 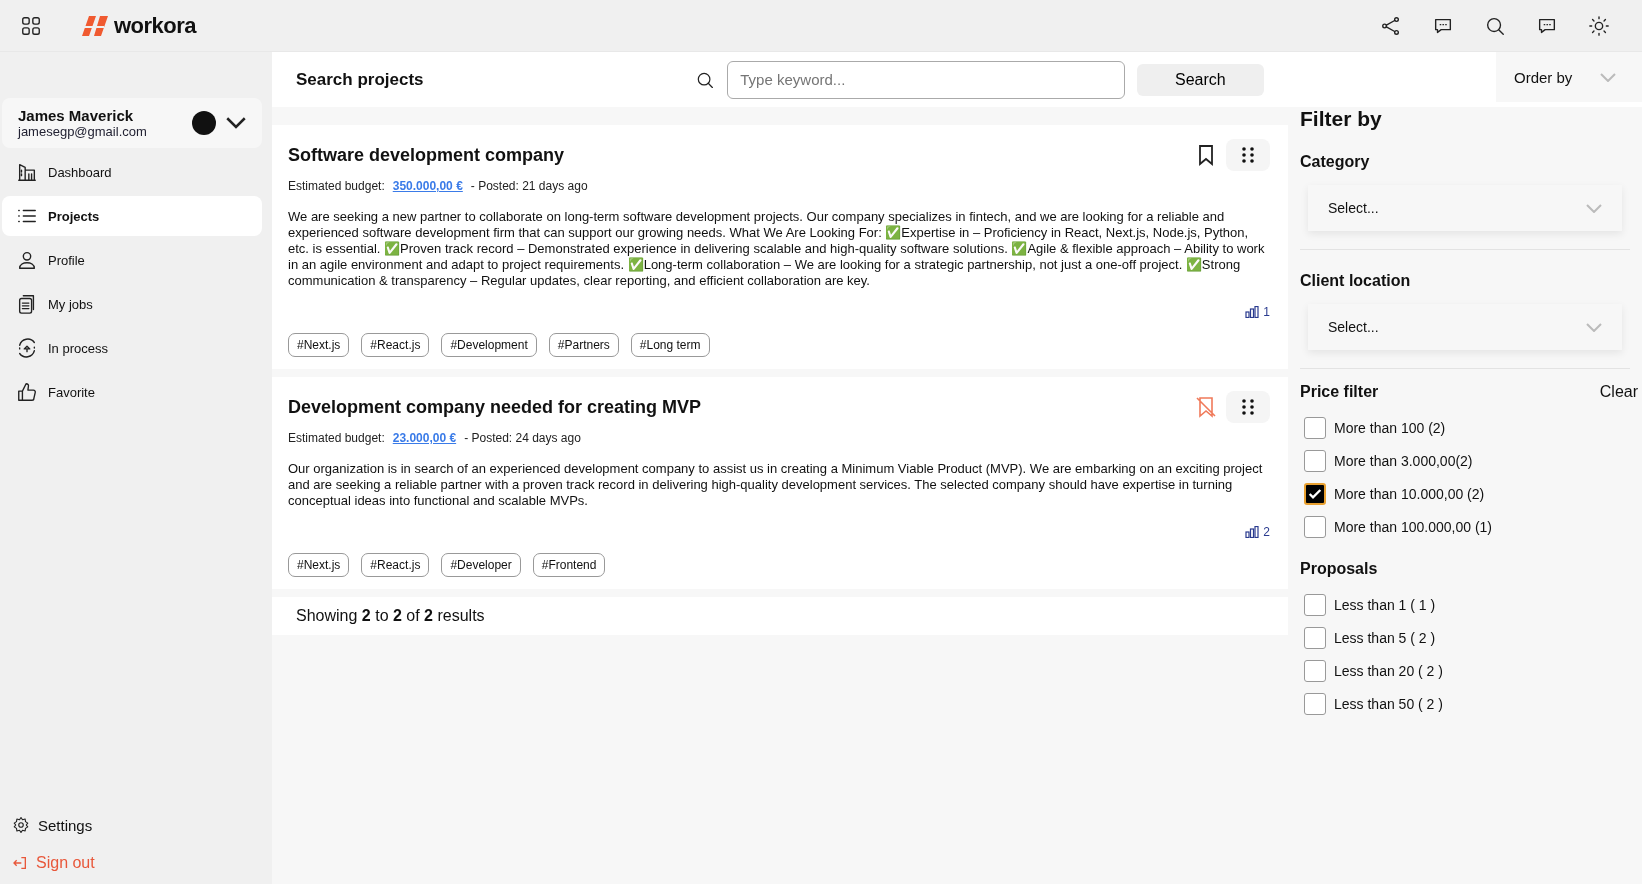 I want to click on sidebar-item: Profile, so click(x=132, y=260).